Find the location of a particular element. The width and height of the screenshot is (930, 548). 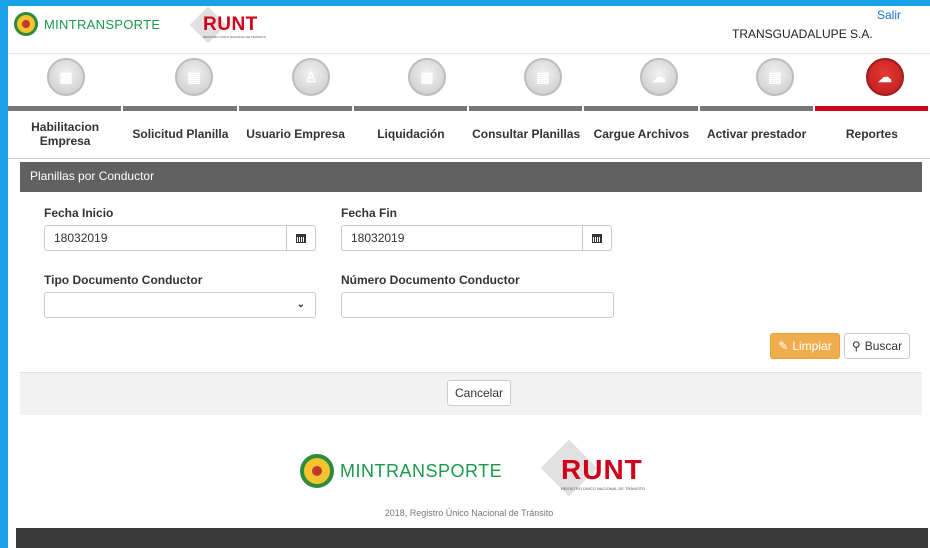

nav-icon-row: ▦ ▤ ♙ ▦ ▤ ☁ ▤ ☁ is located at coordinates (469, 81).